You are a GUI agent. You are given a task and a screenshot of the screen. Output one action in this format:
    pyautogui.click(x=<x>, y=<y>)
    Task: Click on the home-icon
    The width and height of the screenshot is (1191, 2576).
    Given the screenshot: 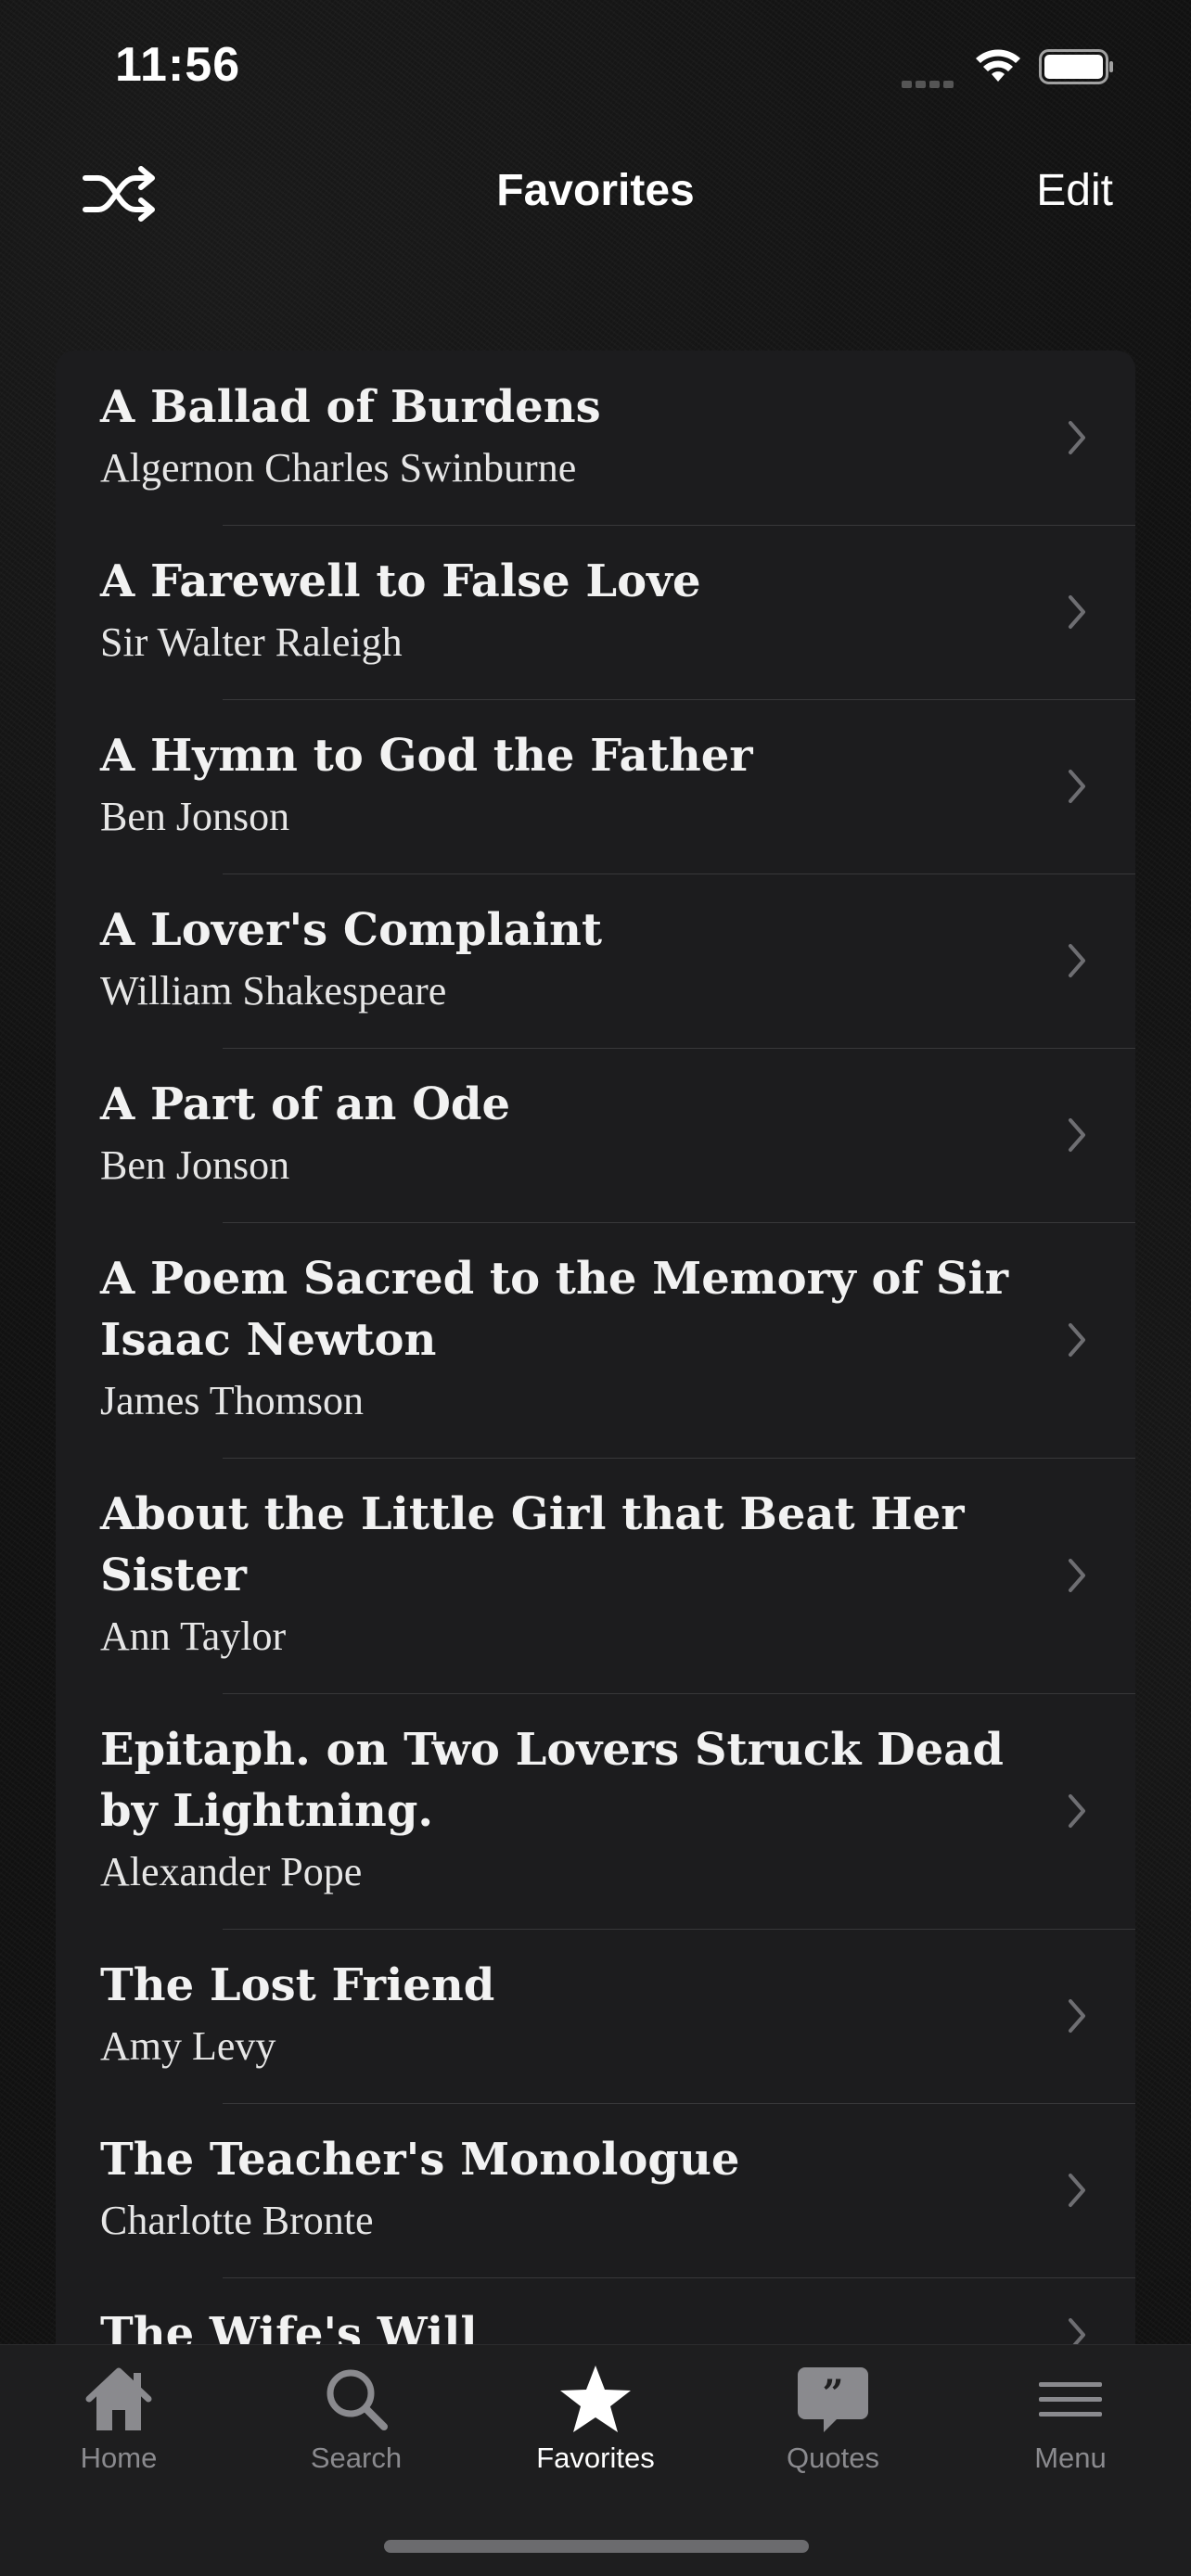 What is the action you would take?
    pyautogui.click(x=118, y=2398)
    